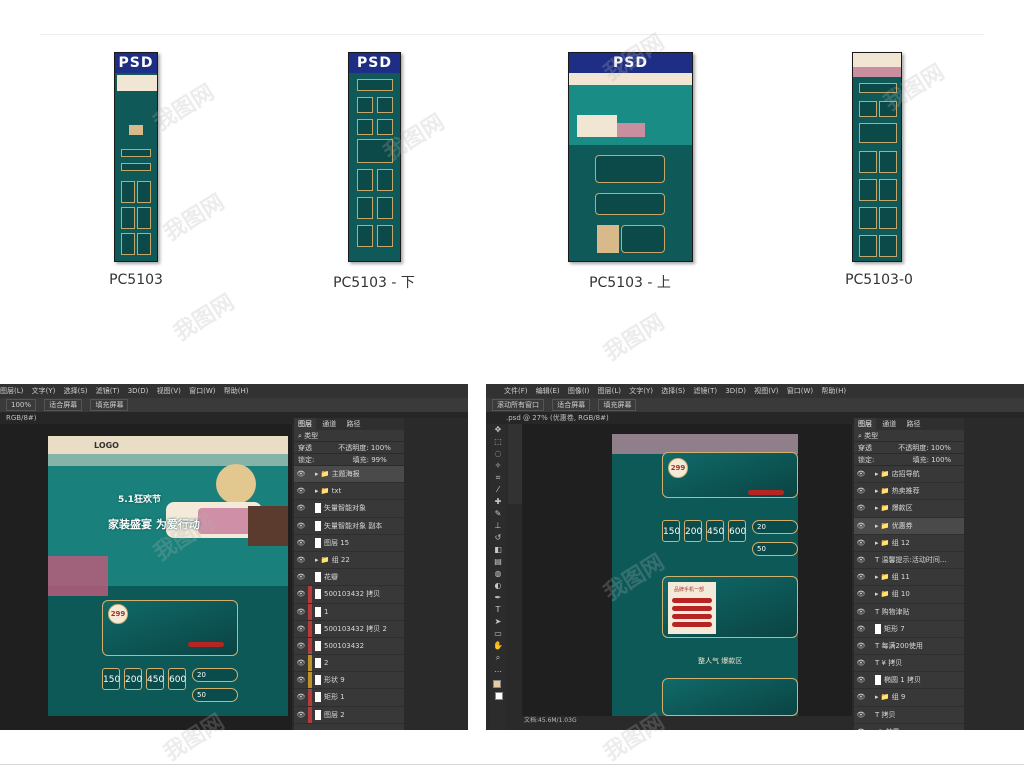 The width and height of the screenshot is (1024, 768). I want to click on healing-tool-icon: ✚, so click(498, 502).